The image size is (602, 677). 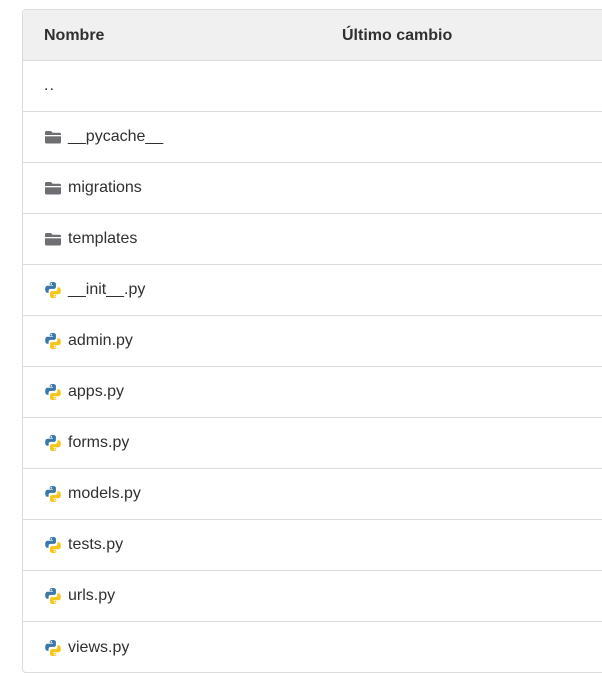 What do you see at coordinates (106, 290) in the screenshot?
I see `file-name-link: __init__.py` at bounding box center [106, 290].